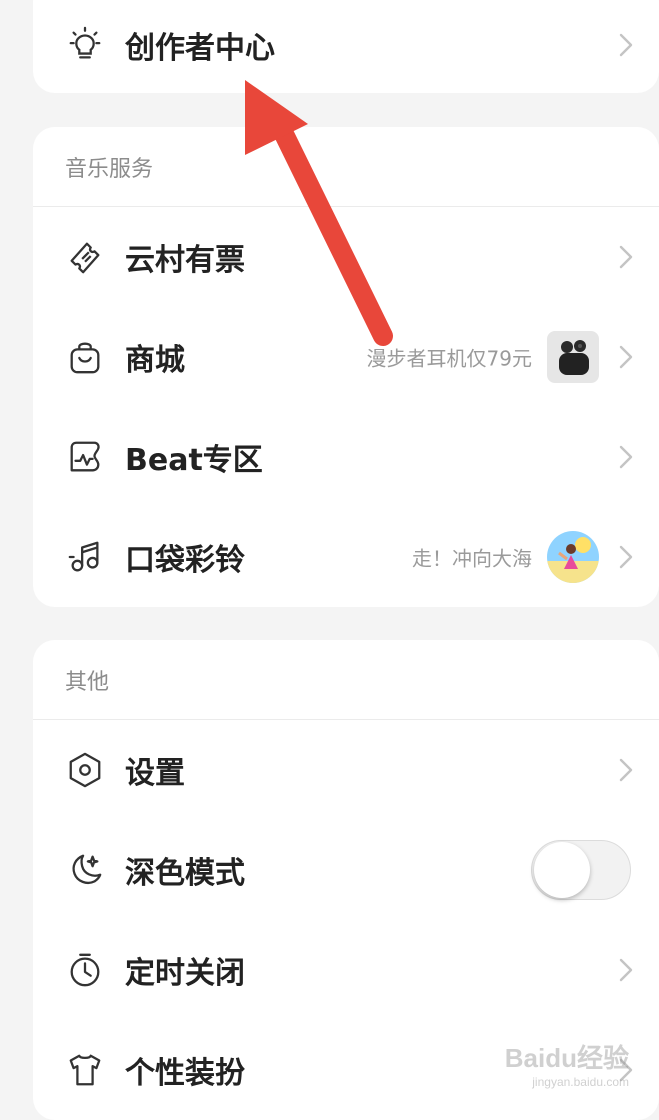 The image size is (659, 1120). I want to click on shopping-bag-icon, so click(85, 357).